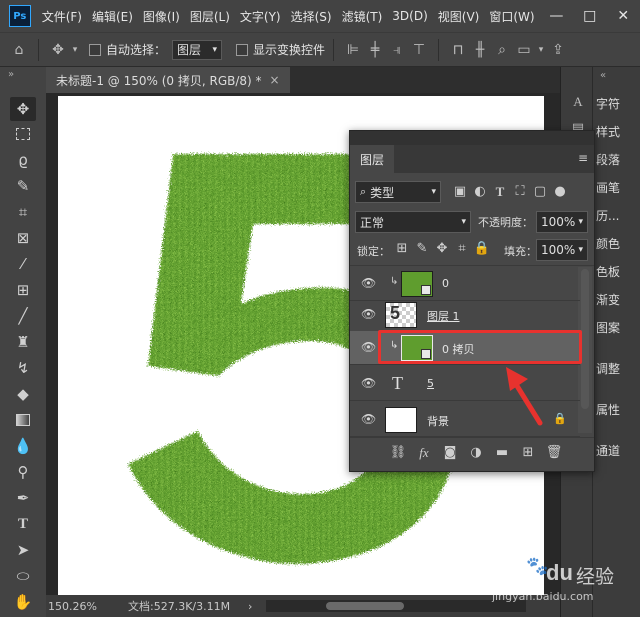 The width and height of the screenshot is (640, 617). What do you see at coordinates (362, 16) in the screenshot?
I see `menu-filter: 滤镜(T)` at bounding box center [362, 16].